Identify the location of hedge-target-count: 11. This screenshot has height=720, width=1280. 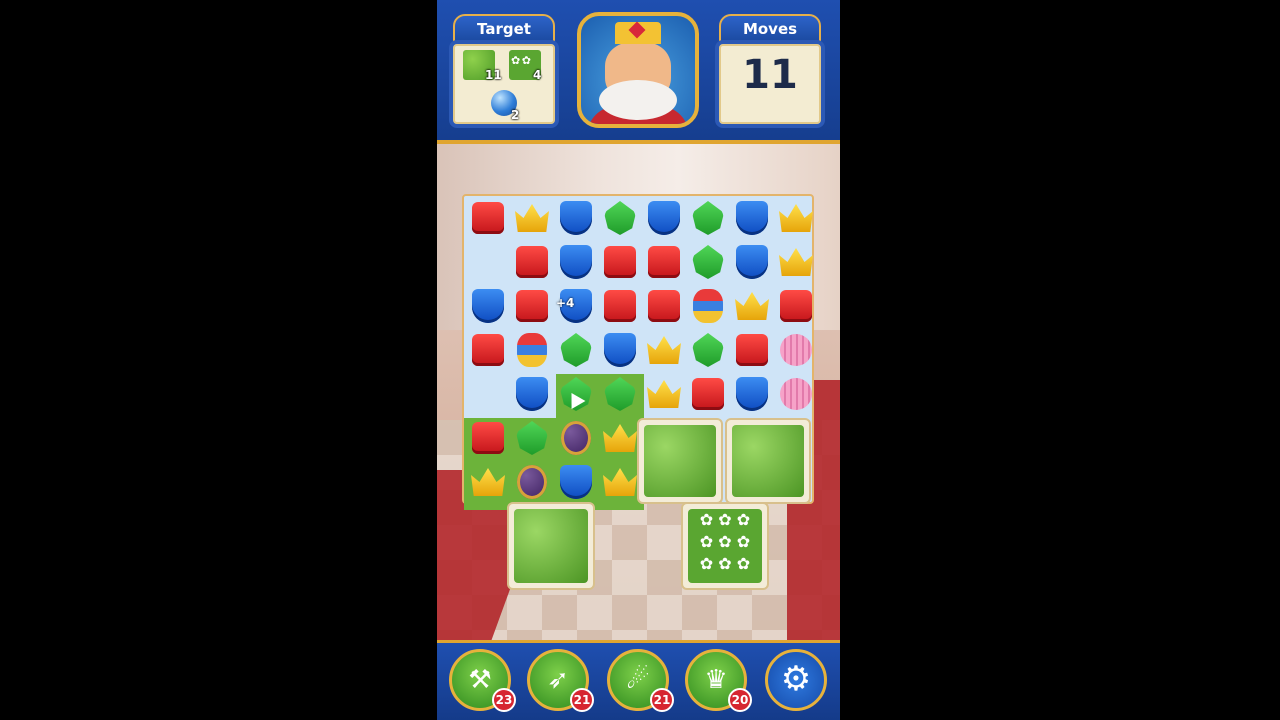
(493, 75).